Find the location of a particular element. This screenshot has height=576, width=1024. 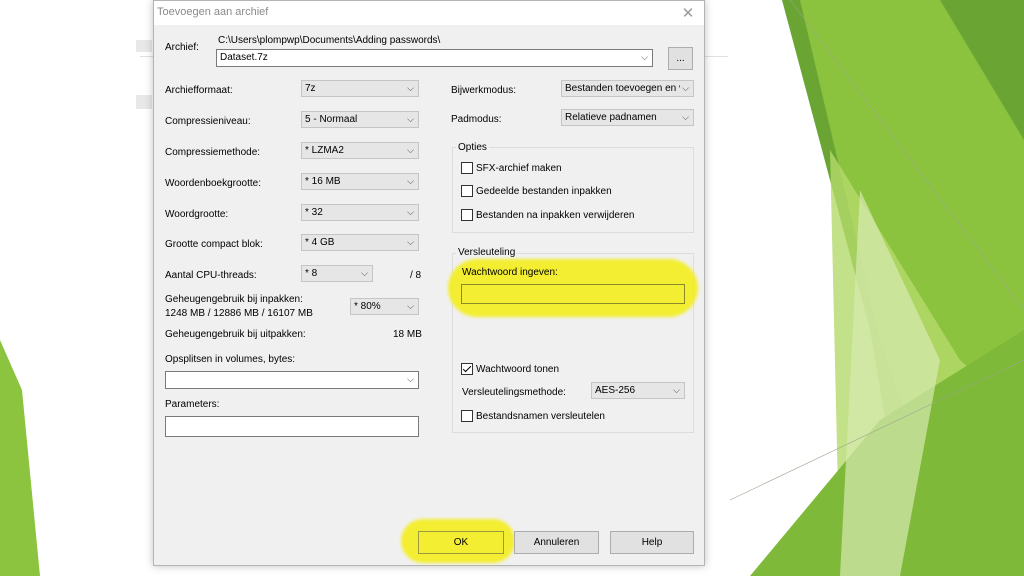

threads-select: * 8 ⌵ is located at coordinates (337, 273).